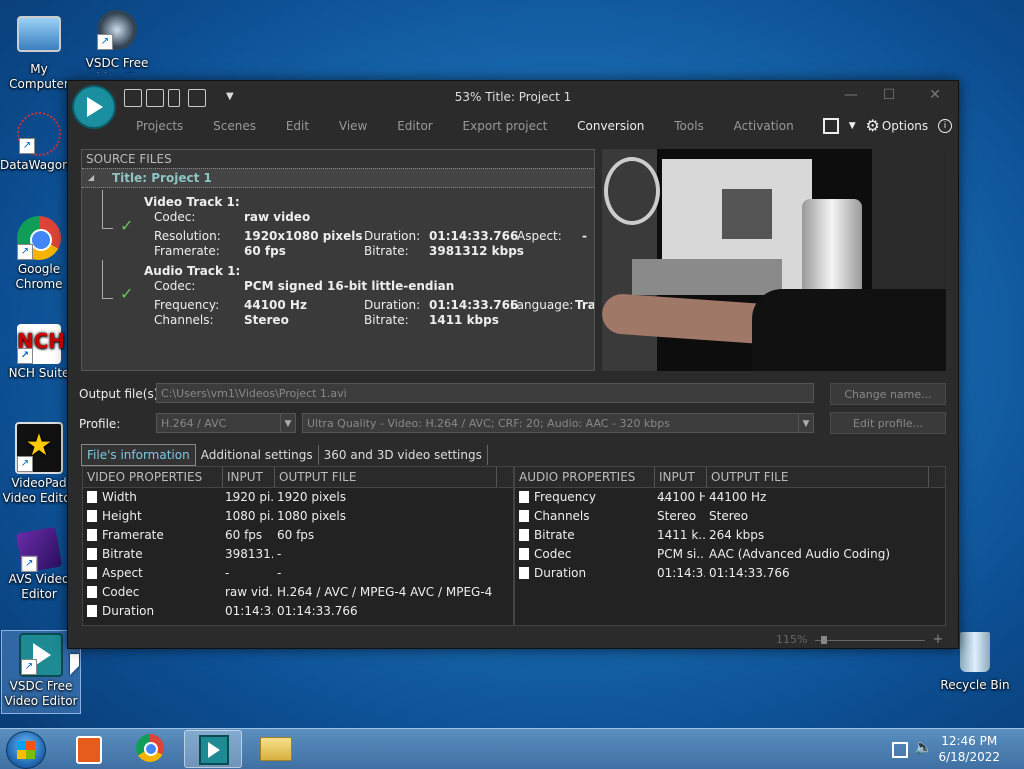 The image size is (1024, 769). What do you see at coordinates (830, 125) in the screenshot?
I see `layout-icon` at bounding box center [830, 125].